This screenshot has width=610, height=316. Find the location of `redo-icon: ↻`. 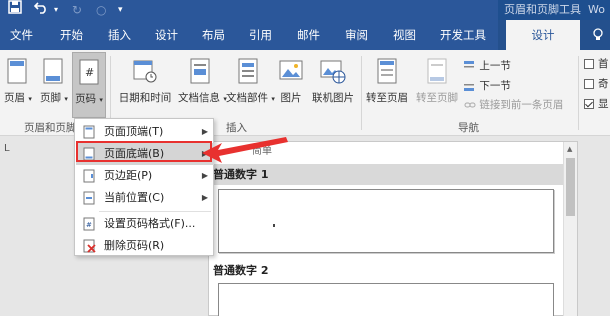

redo-icon: ↻ is located at coordinates (77, 10).